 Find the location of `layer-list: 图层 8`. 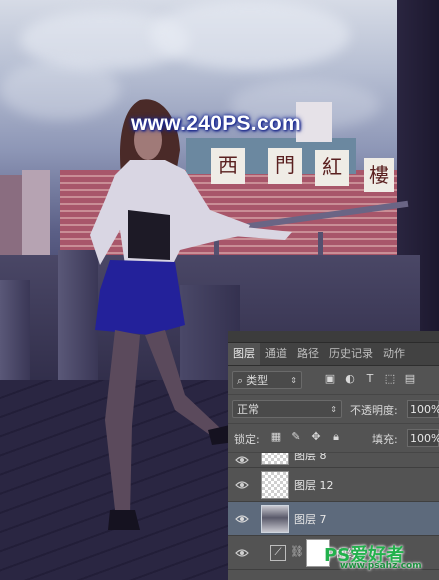

layer-list: 图层 8 is located at coordinates (333, 460).